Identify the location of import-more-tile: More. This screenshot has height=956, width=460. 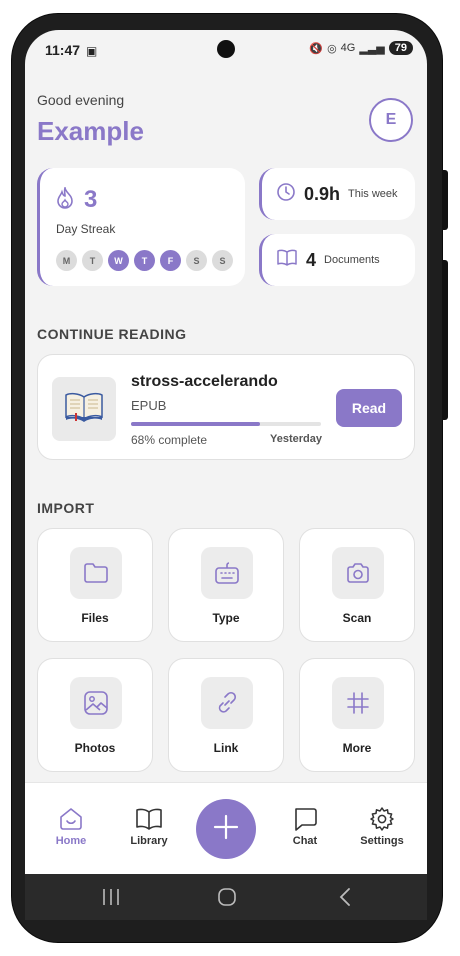
(357, 715).